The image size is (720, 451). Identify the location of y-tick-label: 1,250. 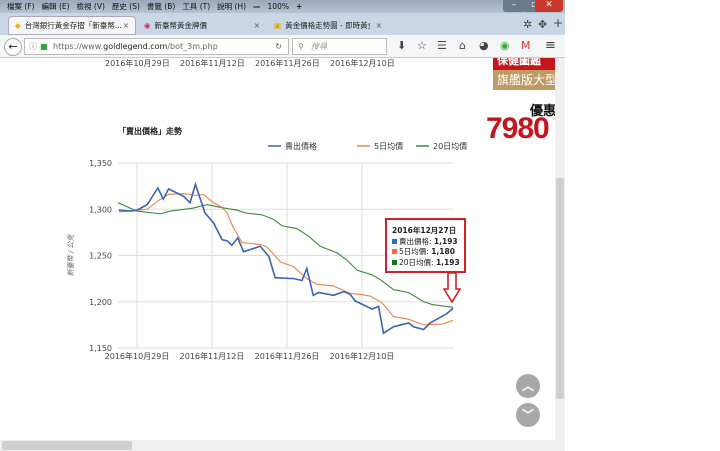
(100, 256).